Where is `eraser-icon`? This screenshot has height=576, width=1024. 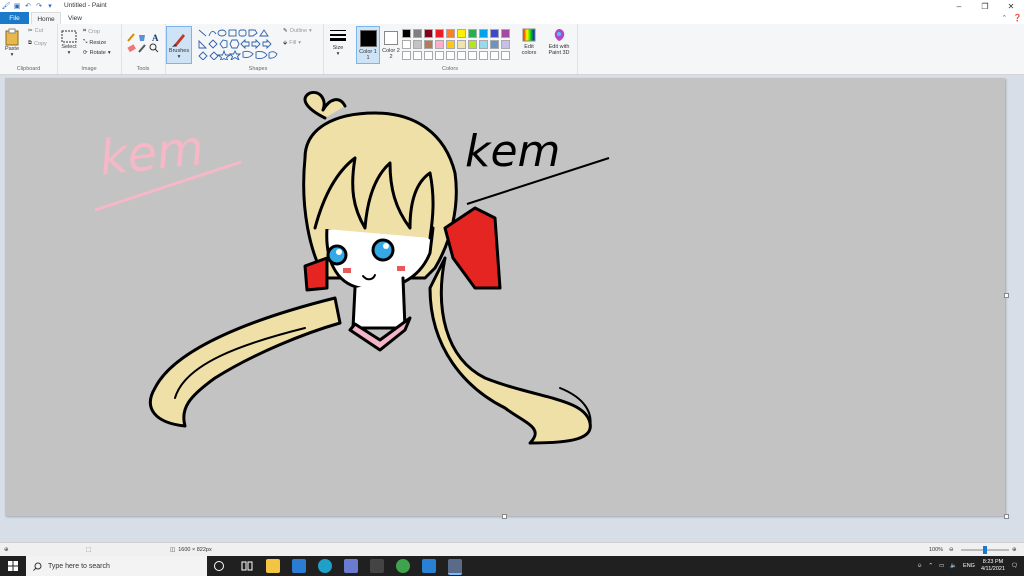
eraser-icon is located at coordinates (131, 48).